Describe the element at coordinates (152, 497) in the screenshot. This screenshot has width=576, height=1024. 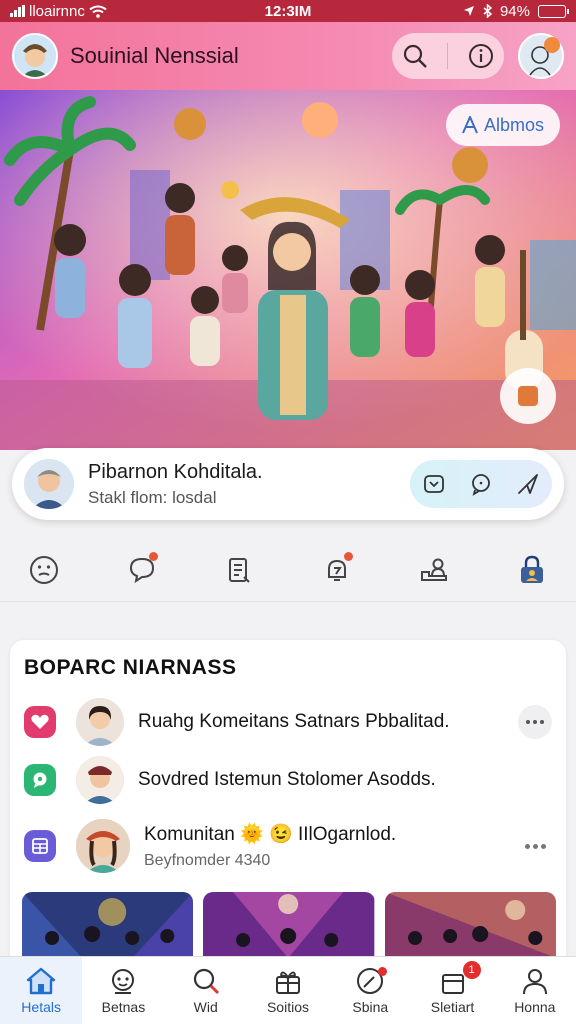
I see `profile-subtitle: Stakl flom: losdal` at that location.